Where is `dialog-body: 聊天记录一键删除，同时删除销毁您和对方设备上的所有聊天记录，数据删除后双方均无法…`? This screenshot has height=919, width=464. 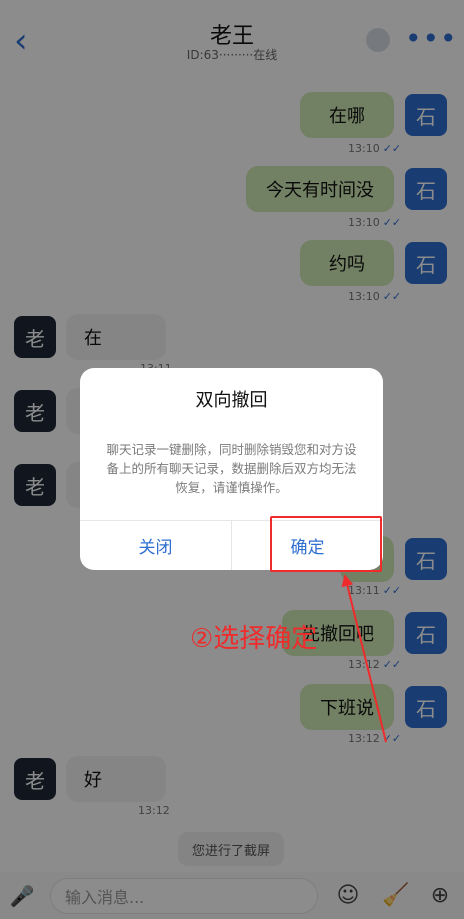
dialog-body: 聊天记录一键删除，同时删除销毁您和对方设备上的所有聊天记录，数据删除后双方均无法… is located at coordinates (231, 468).